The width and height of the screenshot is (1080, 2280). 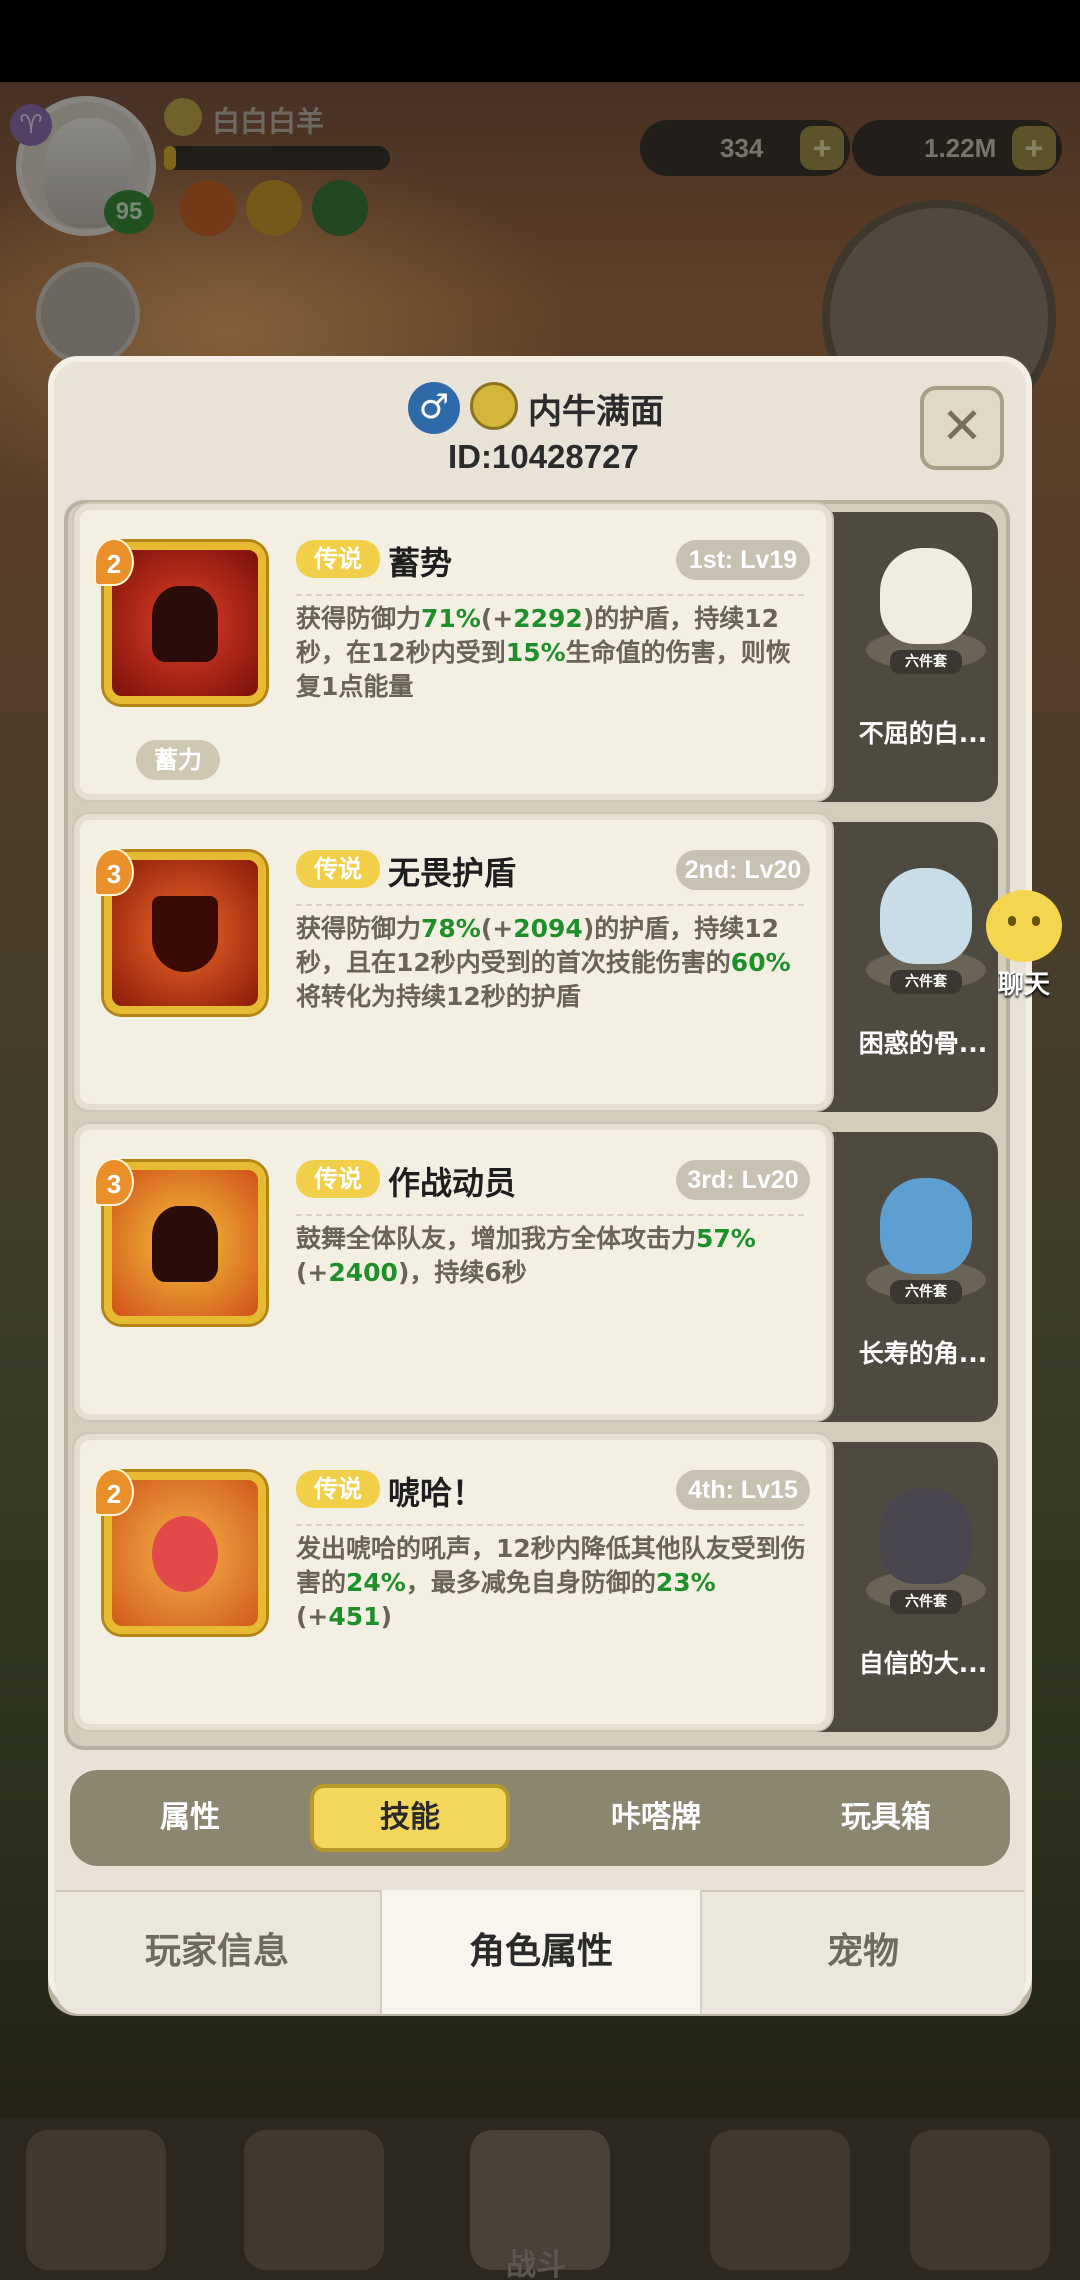 I want to click on skill-description: 鼓舞全体队友，增加我方全体攻击力57%(+2400)，持续6秒, so click(x=526, y=1255).